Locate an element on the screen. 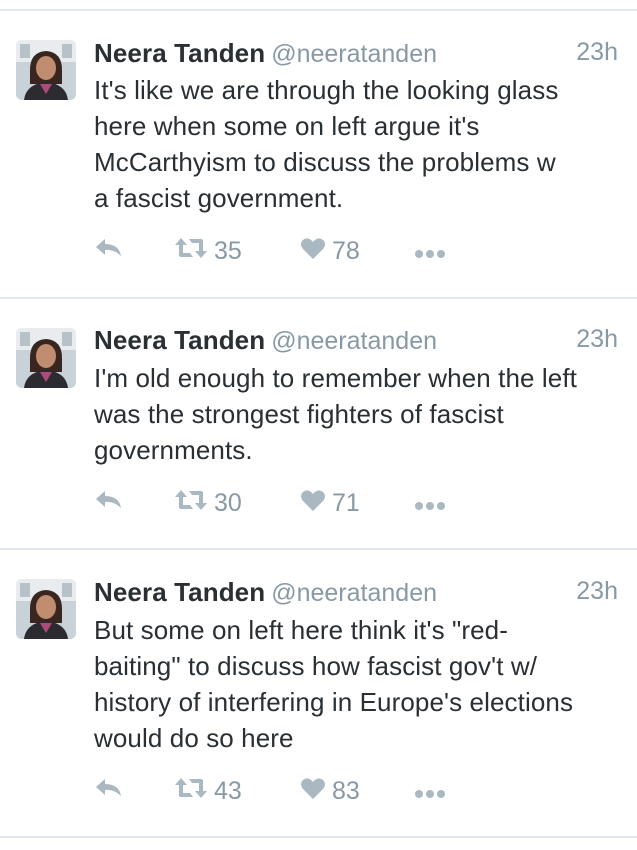  tweet-actions: 35 78 is located at coordinates (354, 251).